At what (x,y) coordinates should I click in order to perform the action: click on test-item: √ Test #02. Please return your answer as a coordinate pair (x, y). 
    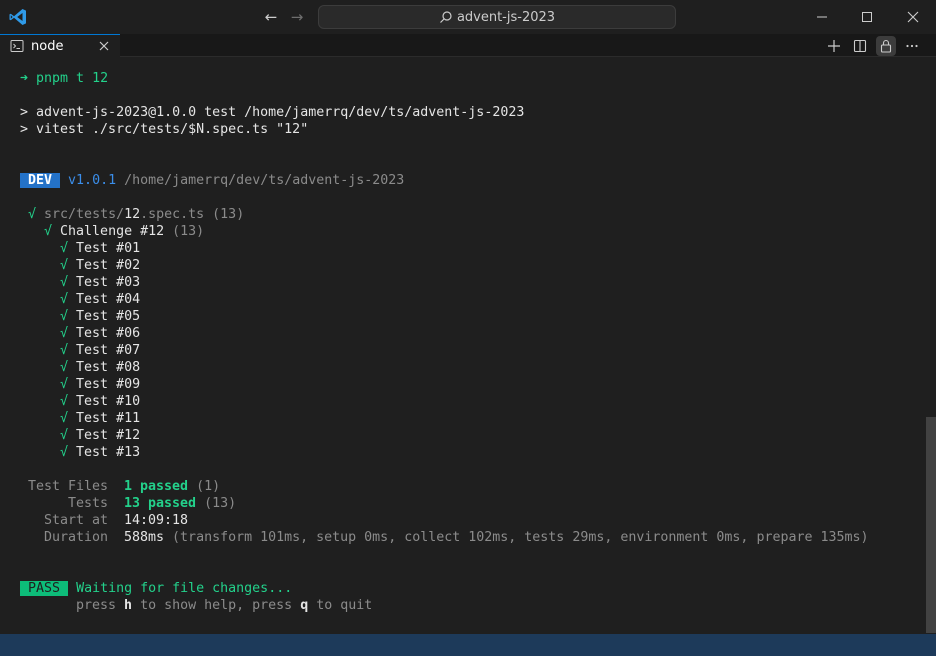
    Looking at the image, I should click on (100, 265).